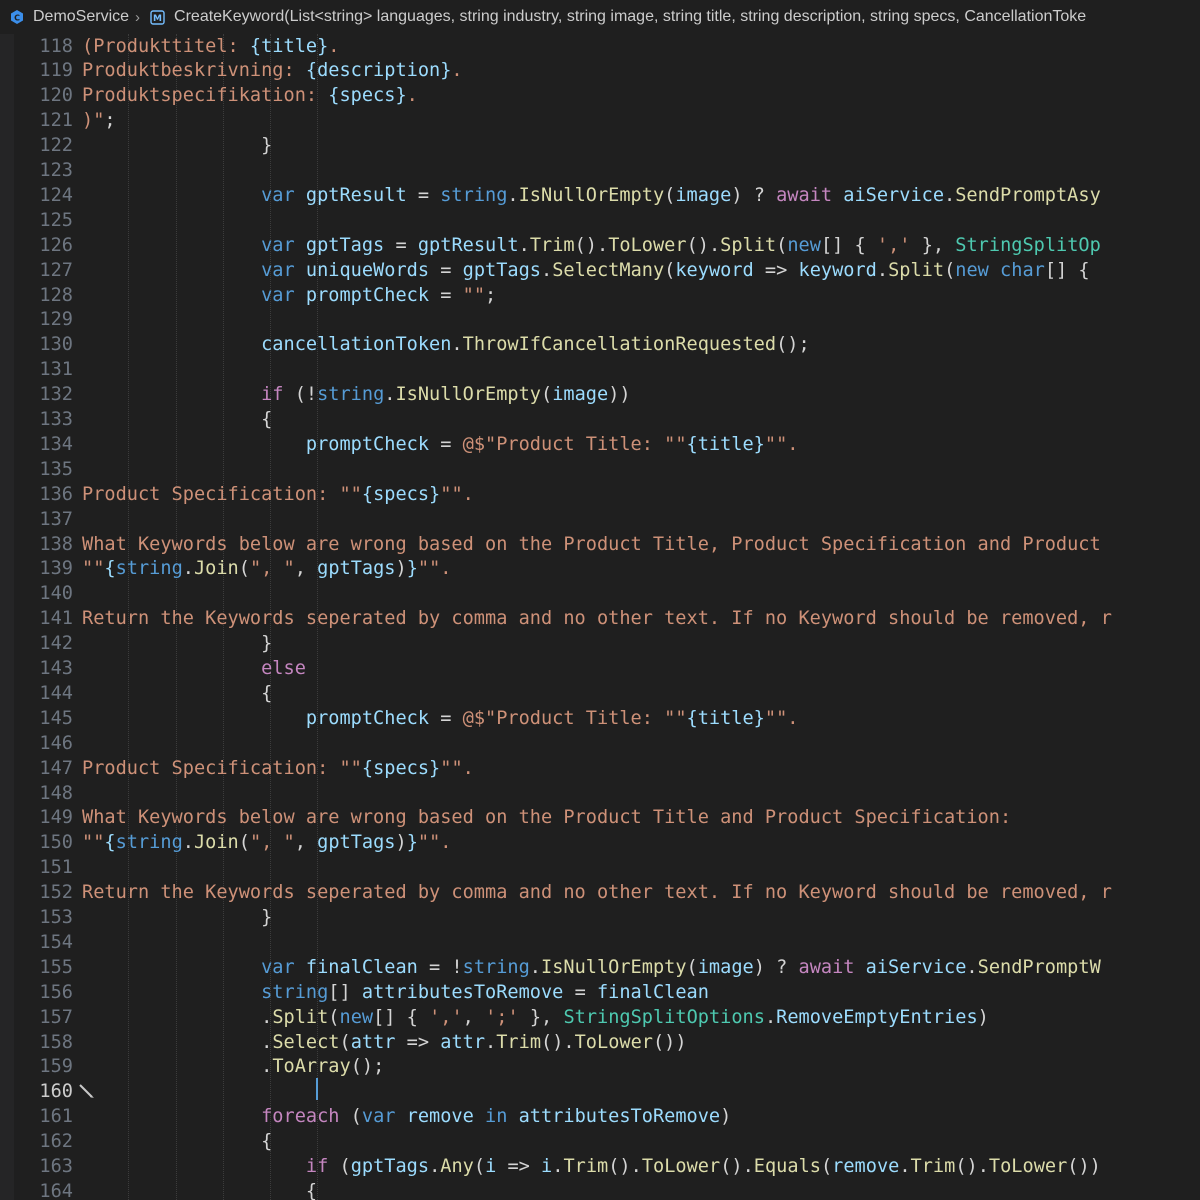  Describe the element at coordinates (395, 992) in the screenshot. I see `code-text: string[] attributesToRemove = finalClean` at that location.